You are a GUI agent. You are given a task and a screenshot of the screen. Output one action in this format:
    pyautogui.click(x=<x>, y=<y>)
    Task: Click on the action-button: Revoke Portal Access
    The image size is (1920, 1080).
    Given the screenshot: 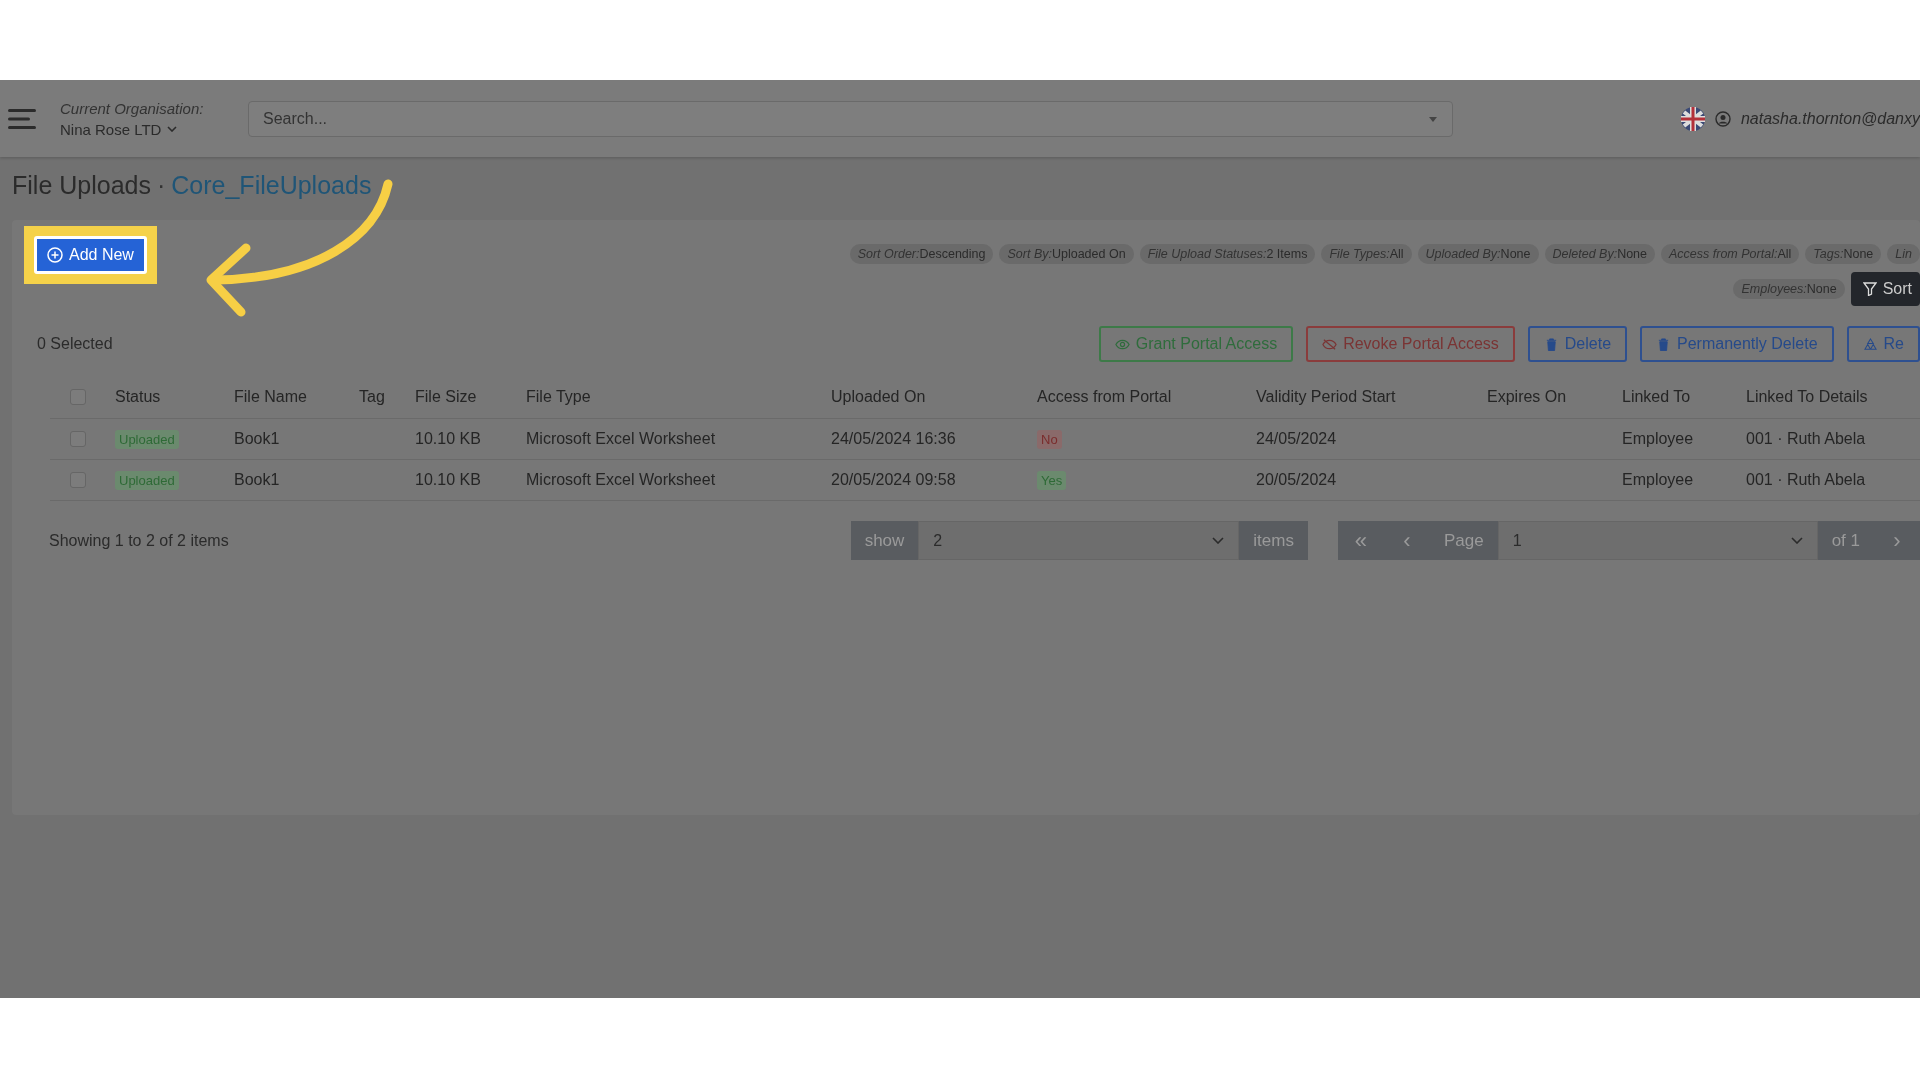 What is the action you would take?
    pyautogui.click(x=1410, y=344)
    